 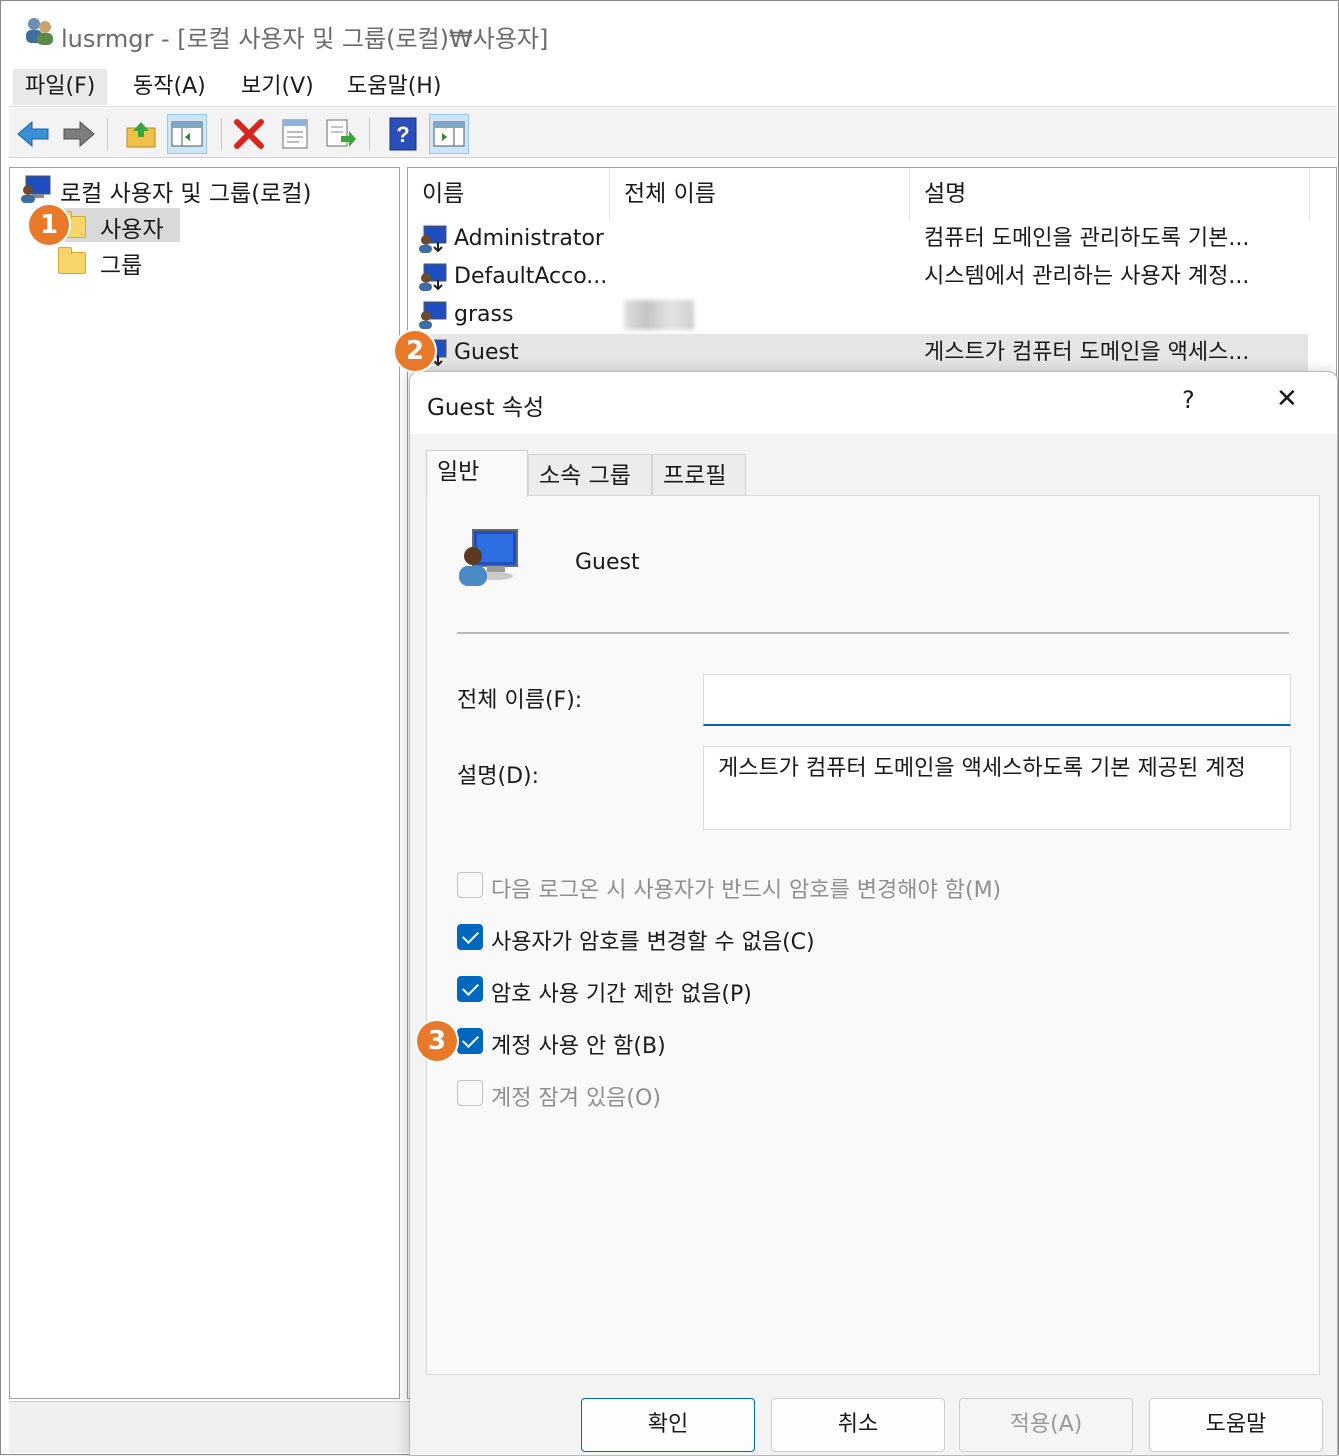 What do you see at coordinates (1110, 194) in the screenshot?
I see `column-header-description: 설명` at bounding box center [1110, 194].